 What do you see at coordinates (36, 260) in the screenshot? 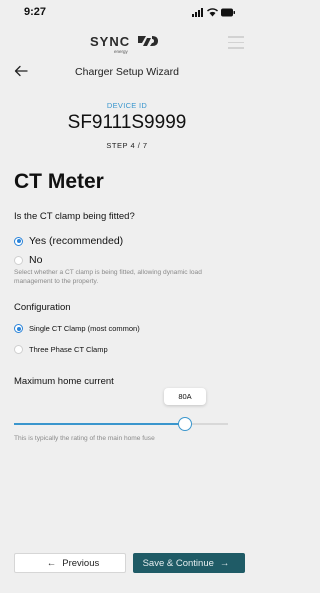
I see `radio-no-label: No` at bounding box center [36, 260].